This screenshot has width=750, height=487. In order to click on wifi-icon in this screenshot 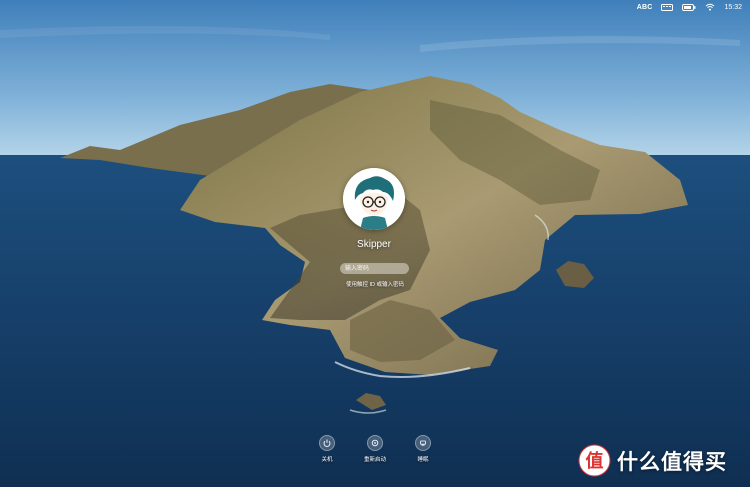, I will do `click(710, 7)`.